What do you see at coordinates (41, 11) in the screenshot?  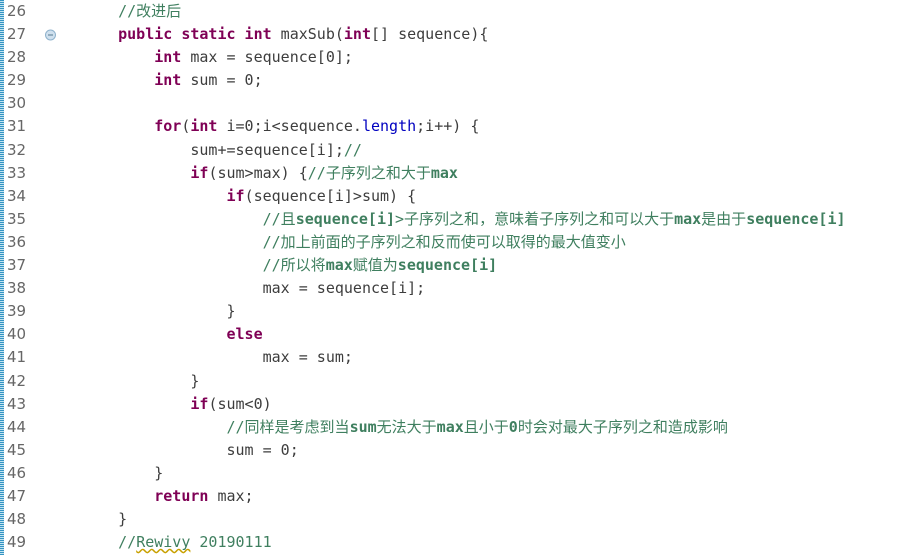 I see `gutter-row: 26` at bounding box center [41, 11].